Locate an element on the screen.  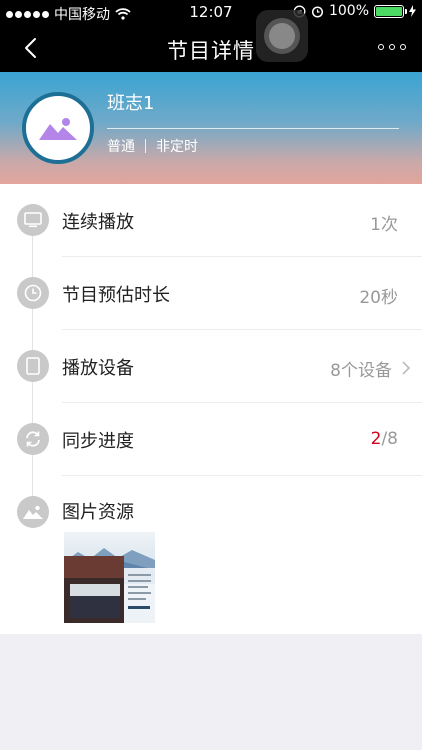
program-header: 班志1 普通 非定时 is located at coordinates (211, 128).